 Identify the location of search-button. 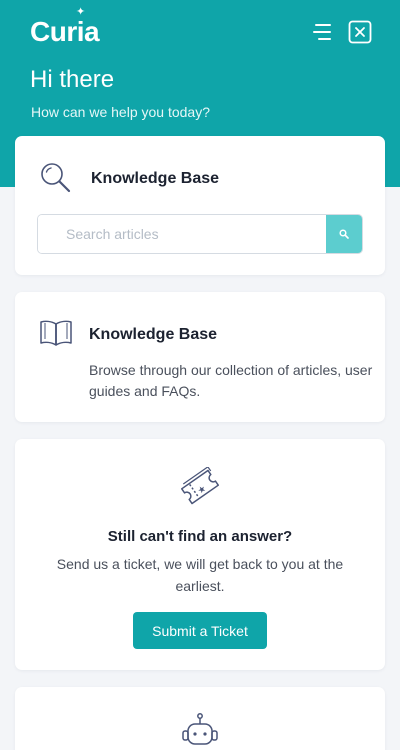
(344, 234).